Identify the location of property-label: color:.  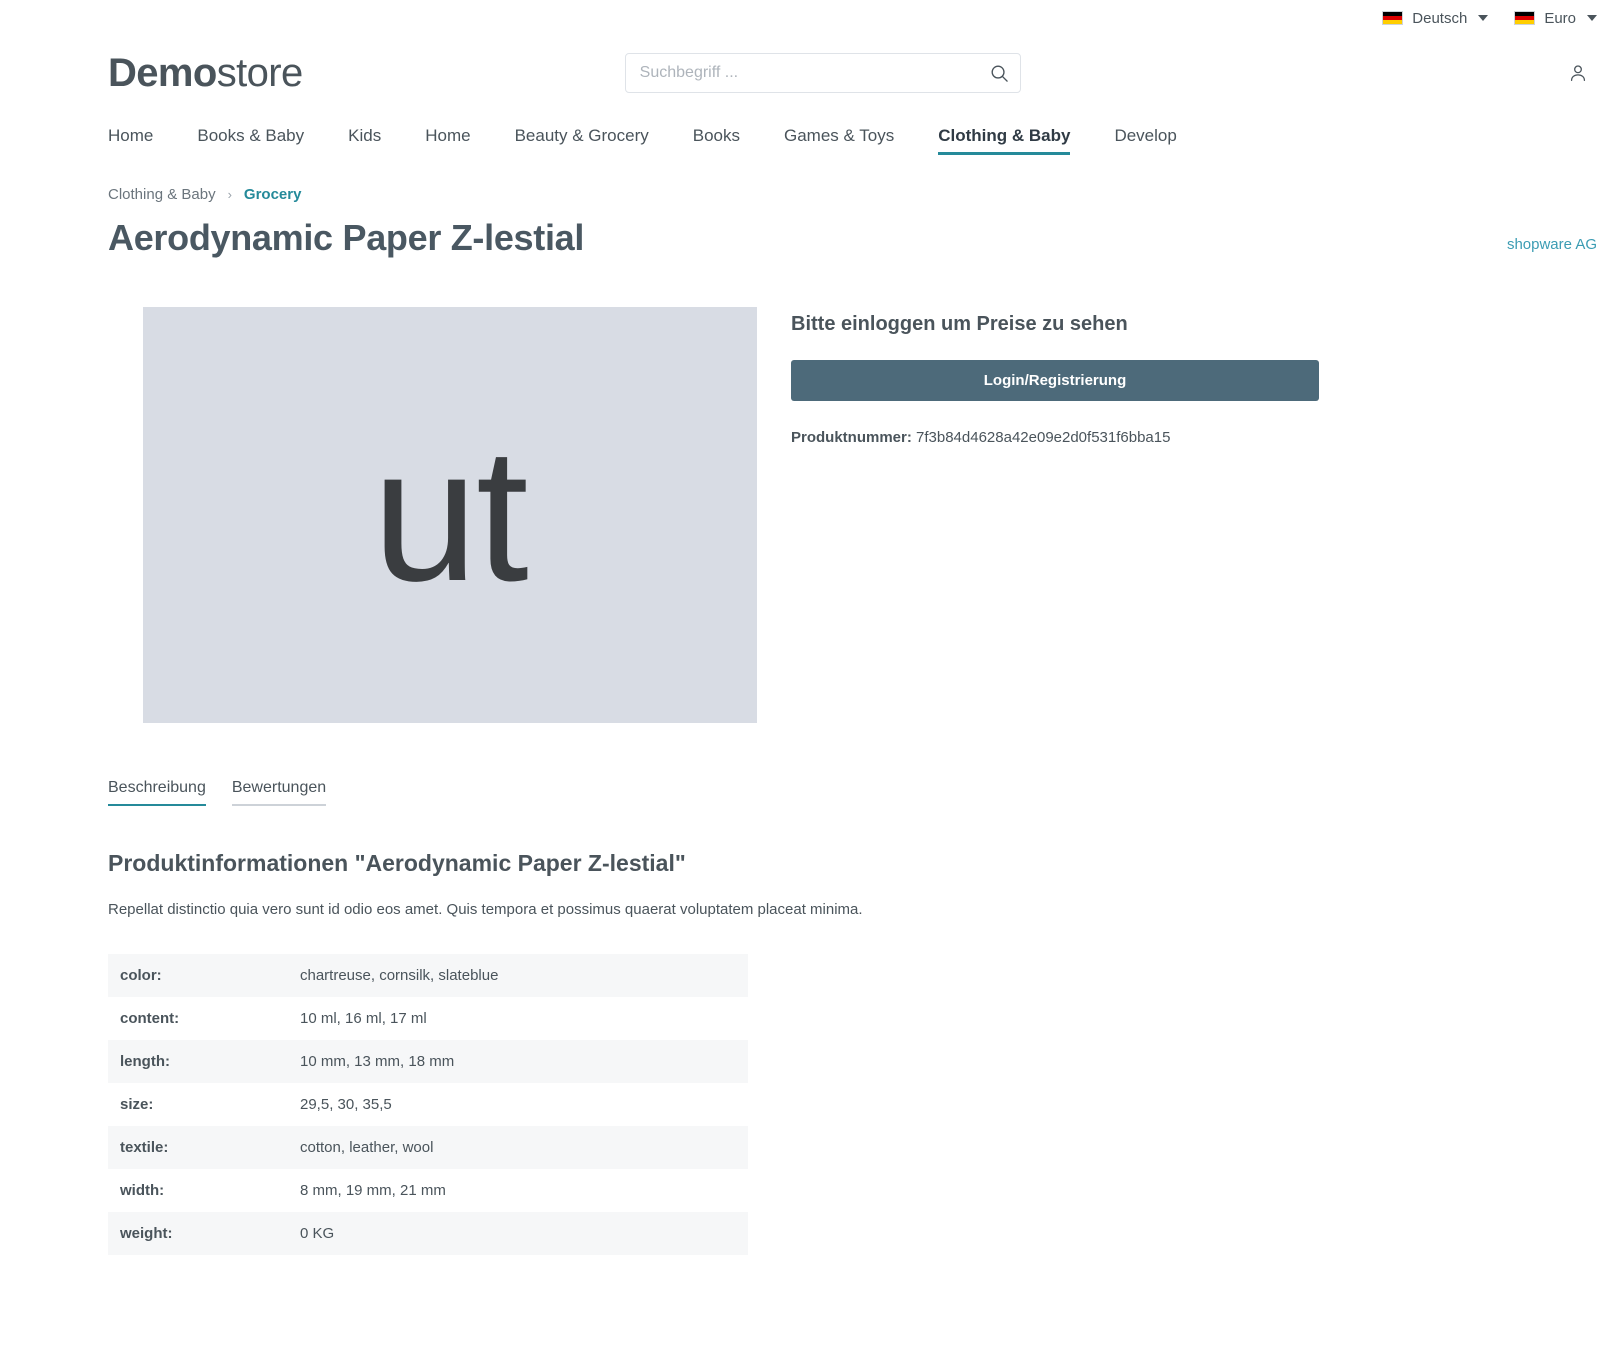
(141, 975).